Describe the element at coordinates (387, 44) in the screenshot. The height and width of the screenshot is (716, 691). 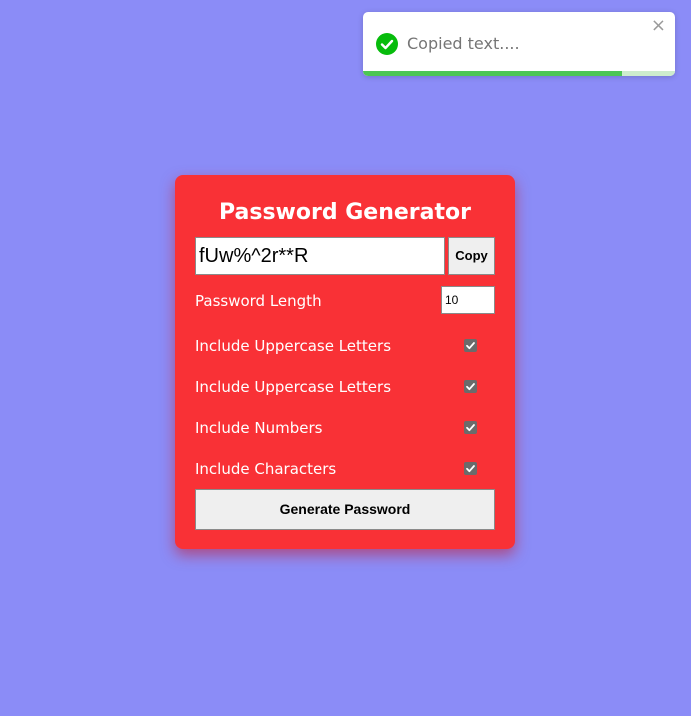
I see `check-circle-icon` at that location.